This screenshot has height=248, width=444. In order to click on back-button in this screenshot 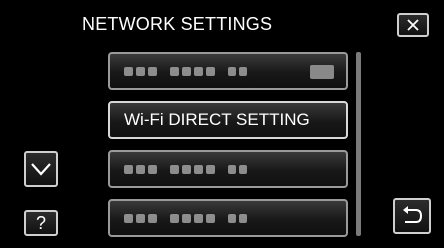, I will do `click(412, 216)`.